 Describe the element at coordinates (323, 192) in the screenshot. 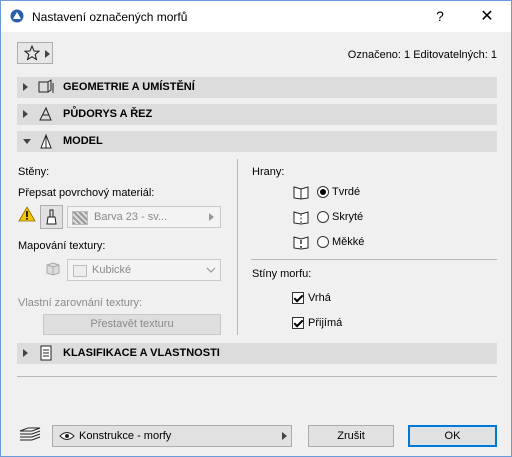

I see `edges-hard-radio` at that location.